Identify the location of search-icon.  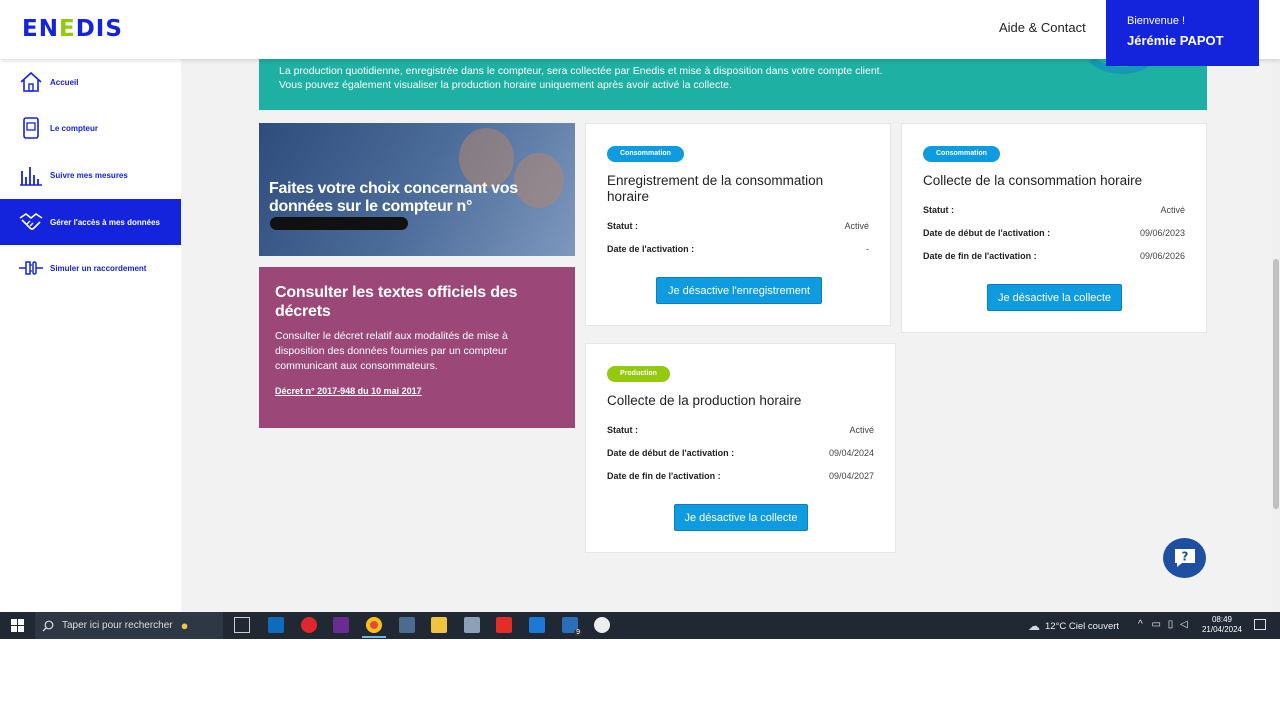
(48, 625).